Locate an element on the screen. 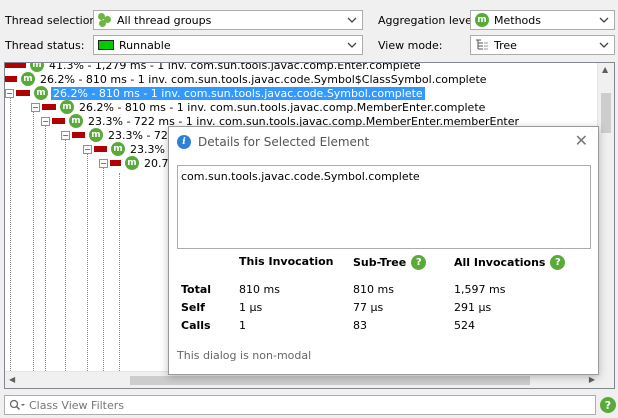 Image resolution: width=618 pixels, height=418 pixels. aggregation-level-value: Methods is located at coordinates (517, 20).